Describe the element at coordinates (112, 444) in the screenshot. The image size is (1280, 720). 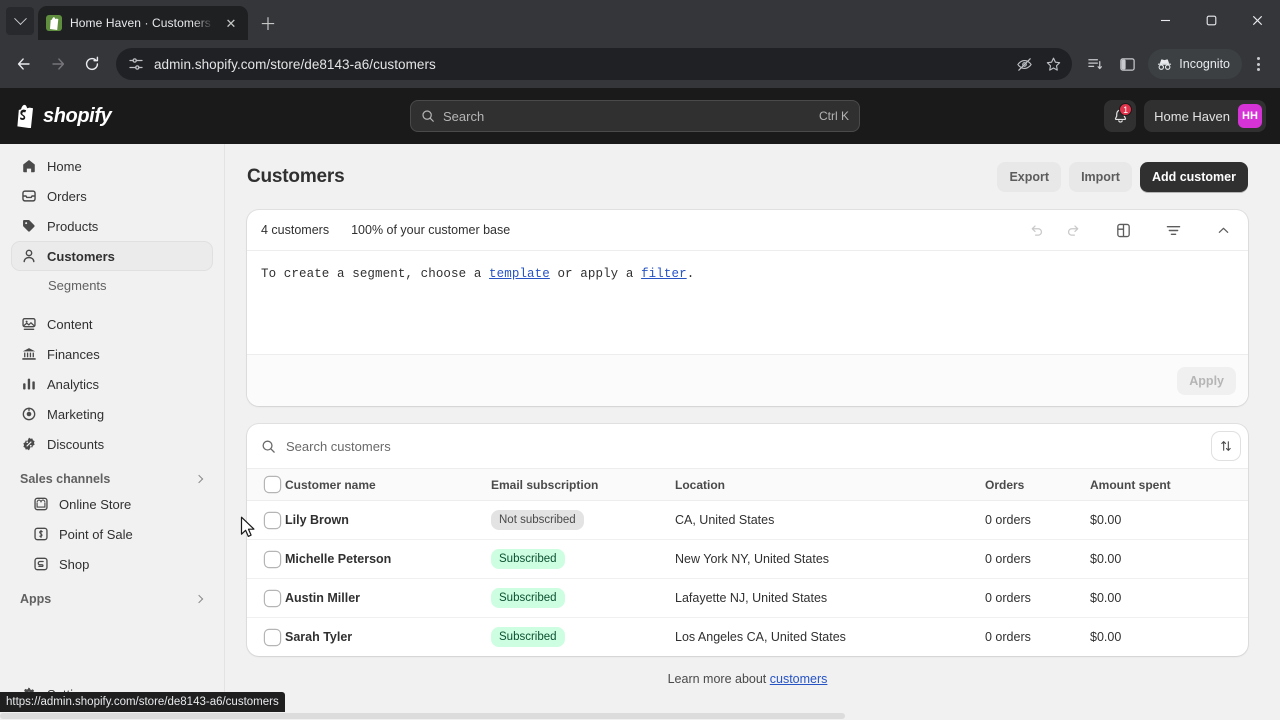
I see `sidebar-item-discounts: Discounts` at that location.